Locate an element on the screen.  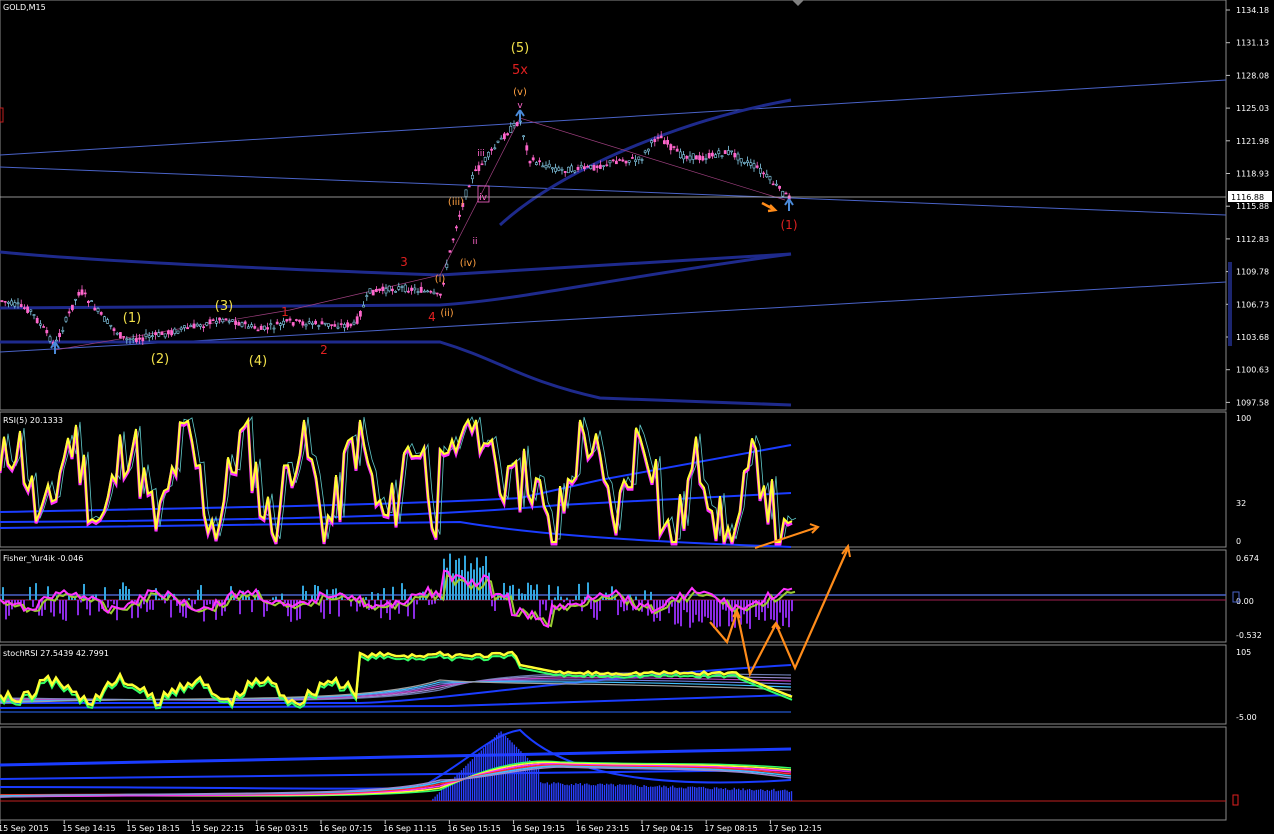
fisher-panel is located at coordinates (613, 591).